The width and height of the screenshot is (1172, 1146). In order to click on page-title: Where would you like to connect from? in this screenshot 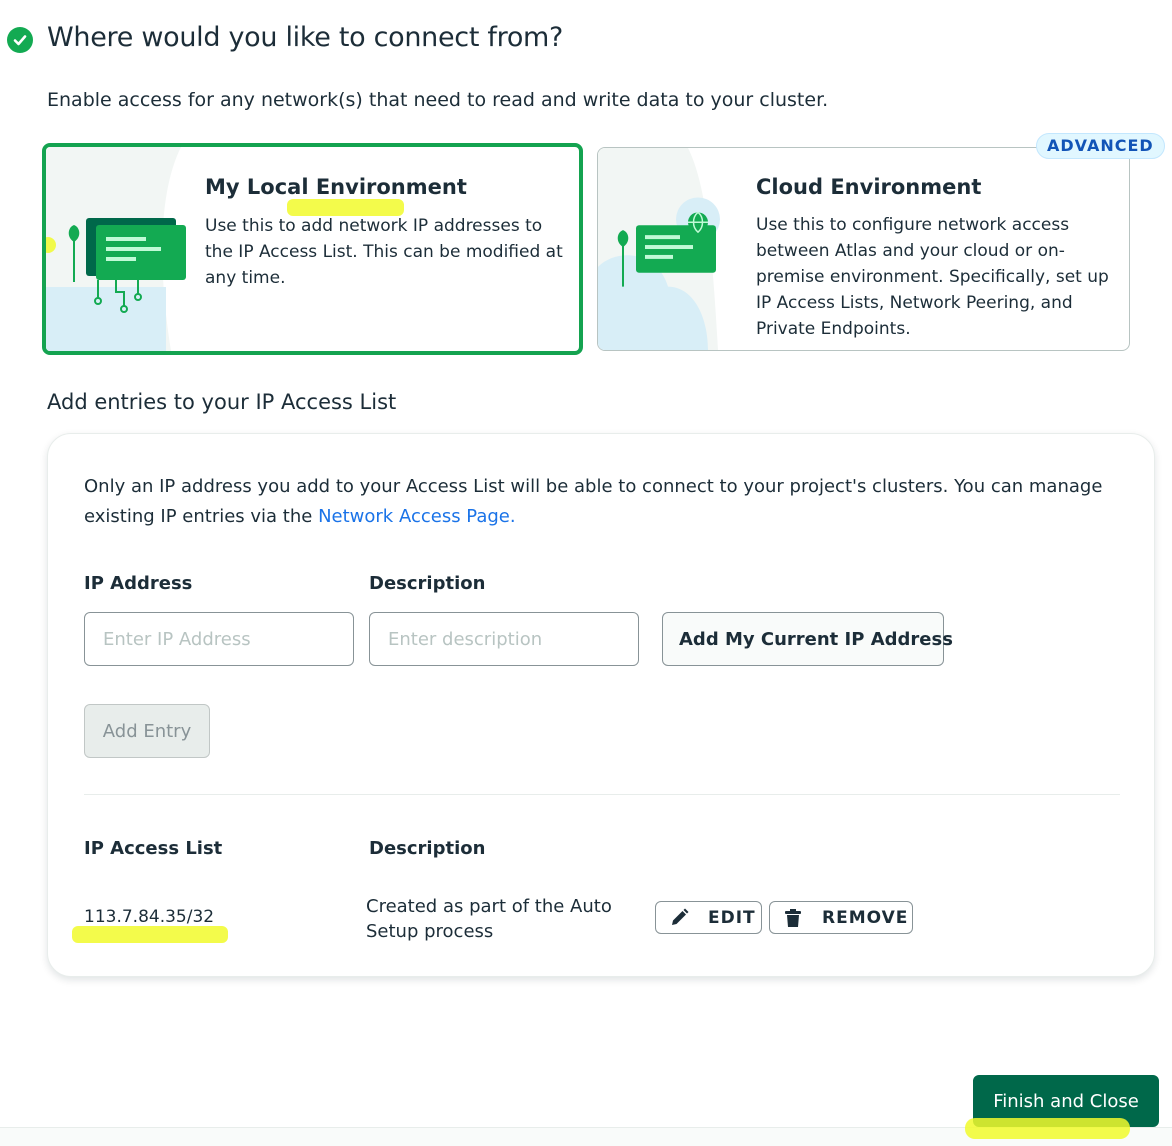, I will do `click(305, 37)`.